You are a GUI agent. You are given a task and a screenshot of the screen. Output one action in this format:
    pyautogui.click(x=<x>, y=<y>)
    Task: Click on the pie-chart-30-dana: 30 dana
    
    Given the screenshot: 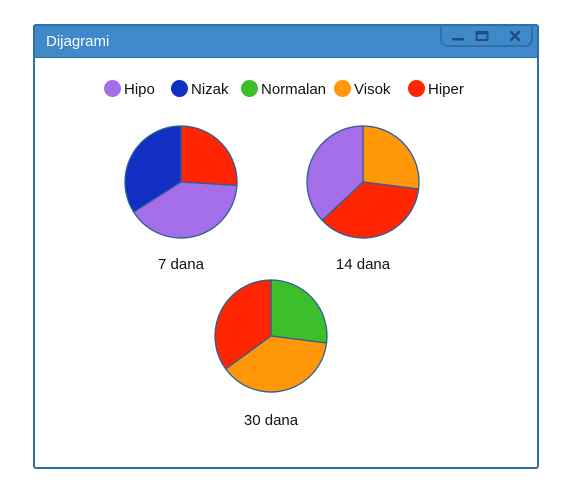 What is the action you would take?
    pyautogui.click(x=271, y=354)
    